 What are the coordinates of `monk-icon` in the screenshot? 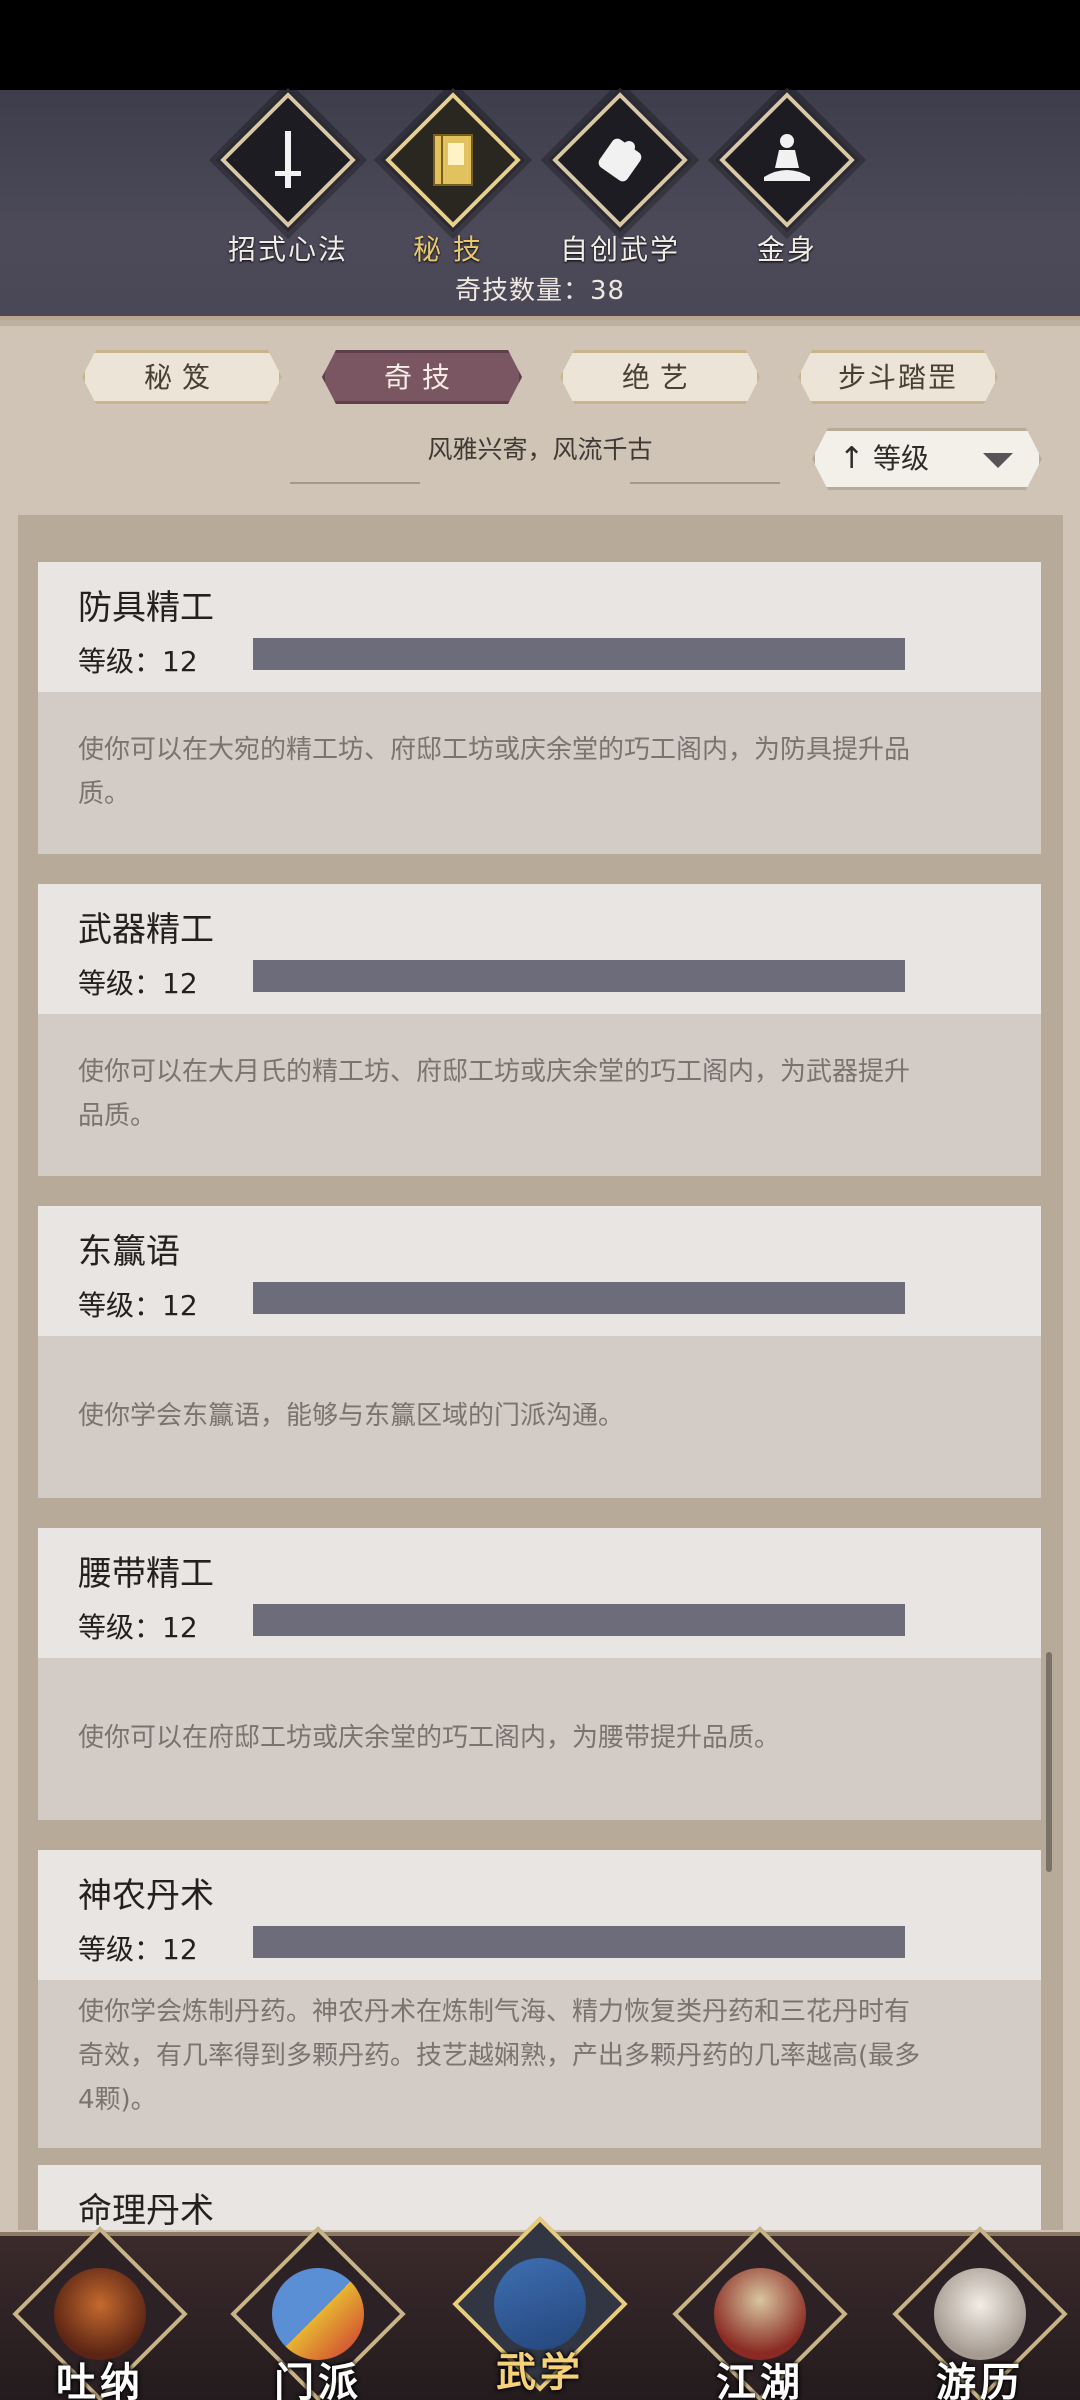 It's located at (100, 2314).